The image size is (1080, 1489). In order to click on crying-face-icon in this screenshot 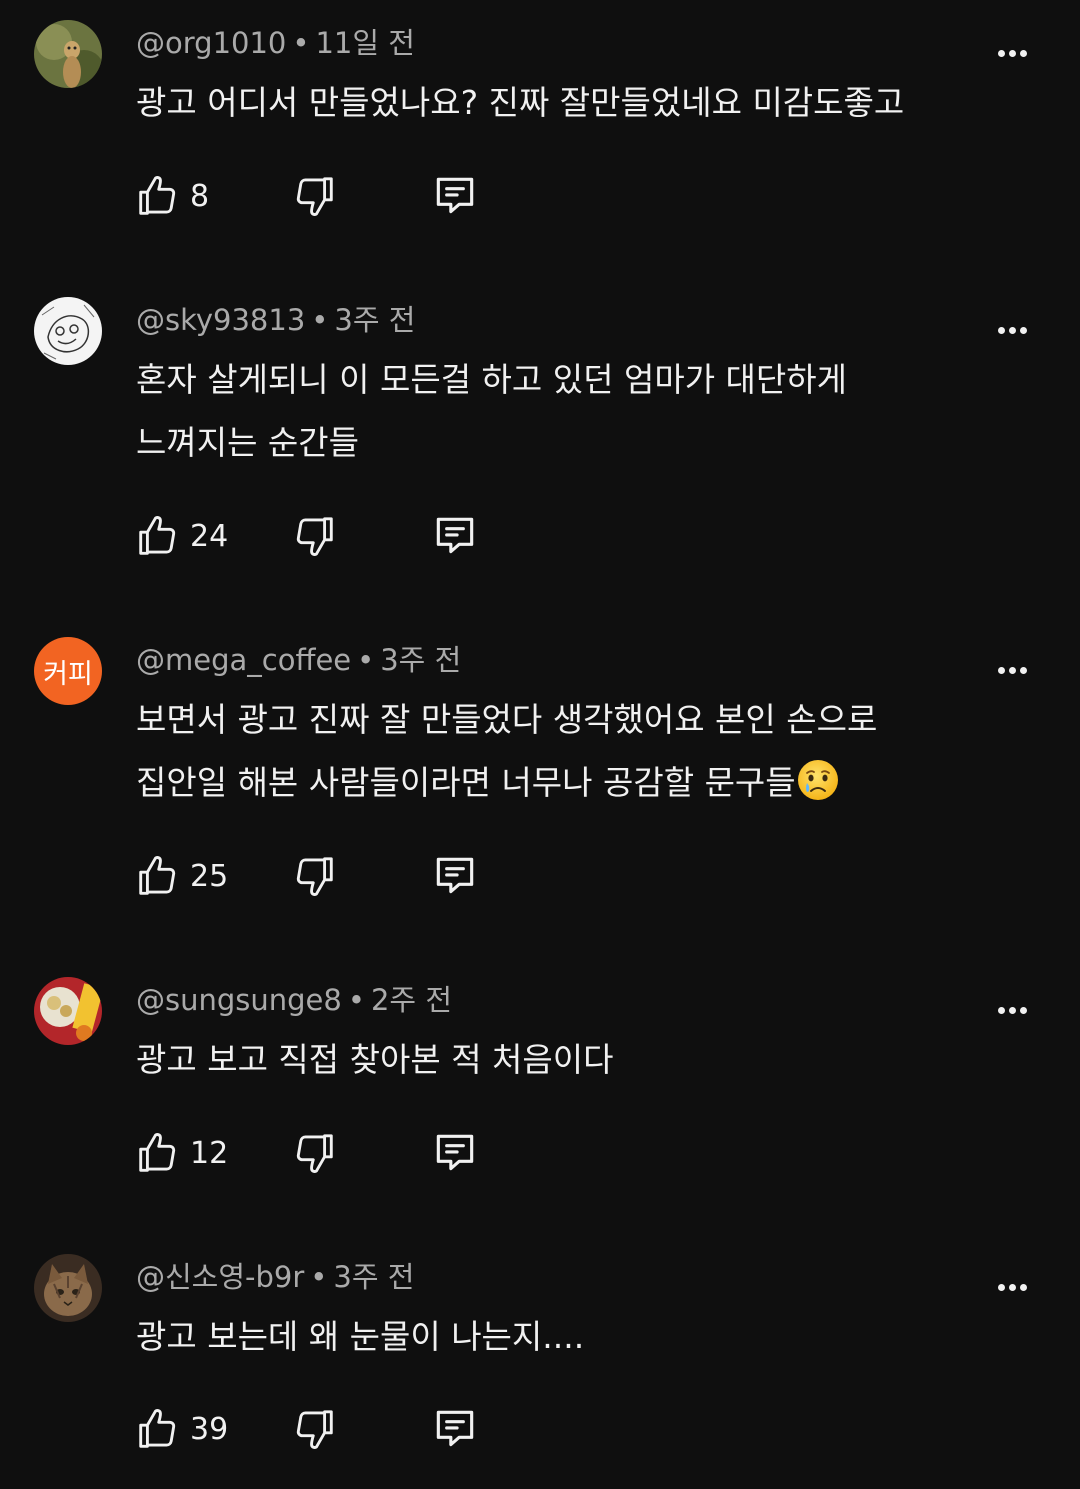, I will do `click(817, 780)`.